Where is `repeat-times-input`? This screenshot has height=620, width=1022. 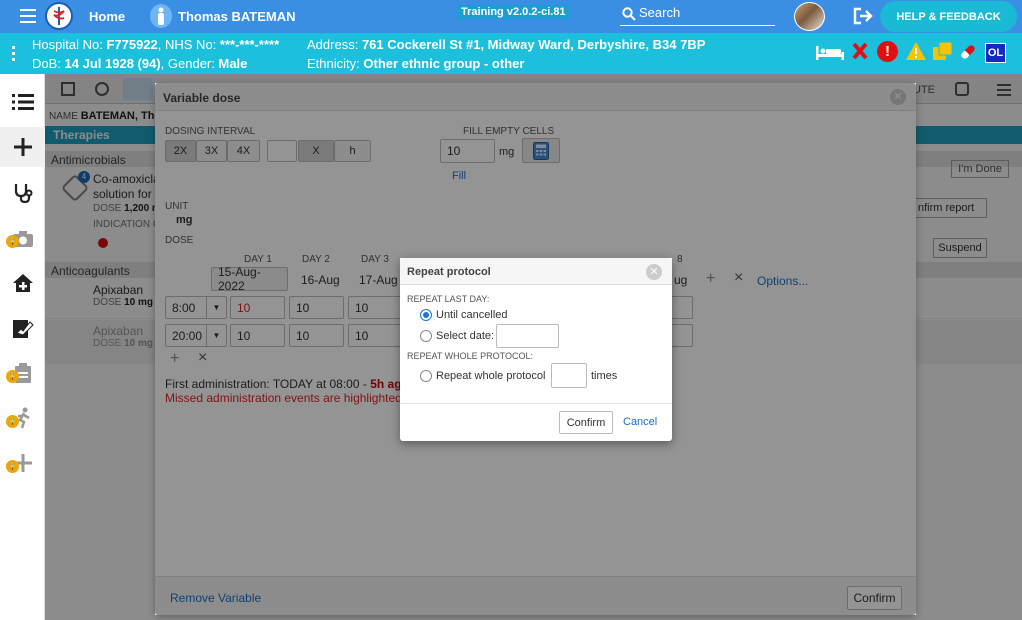 repeat-times-input is located at coordinates (569, 375).